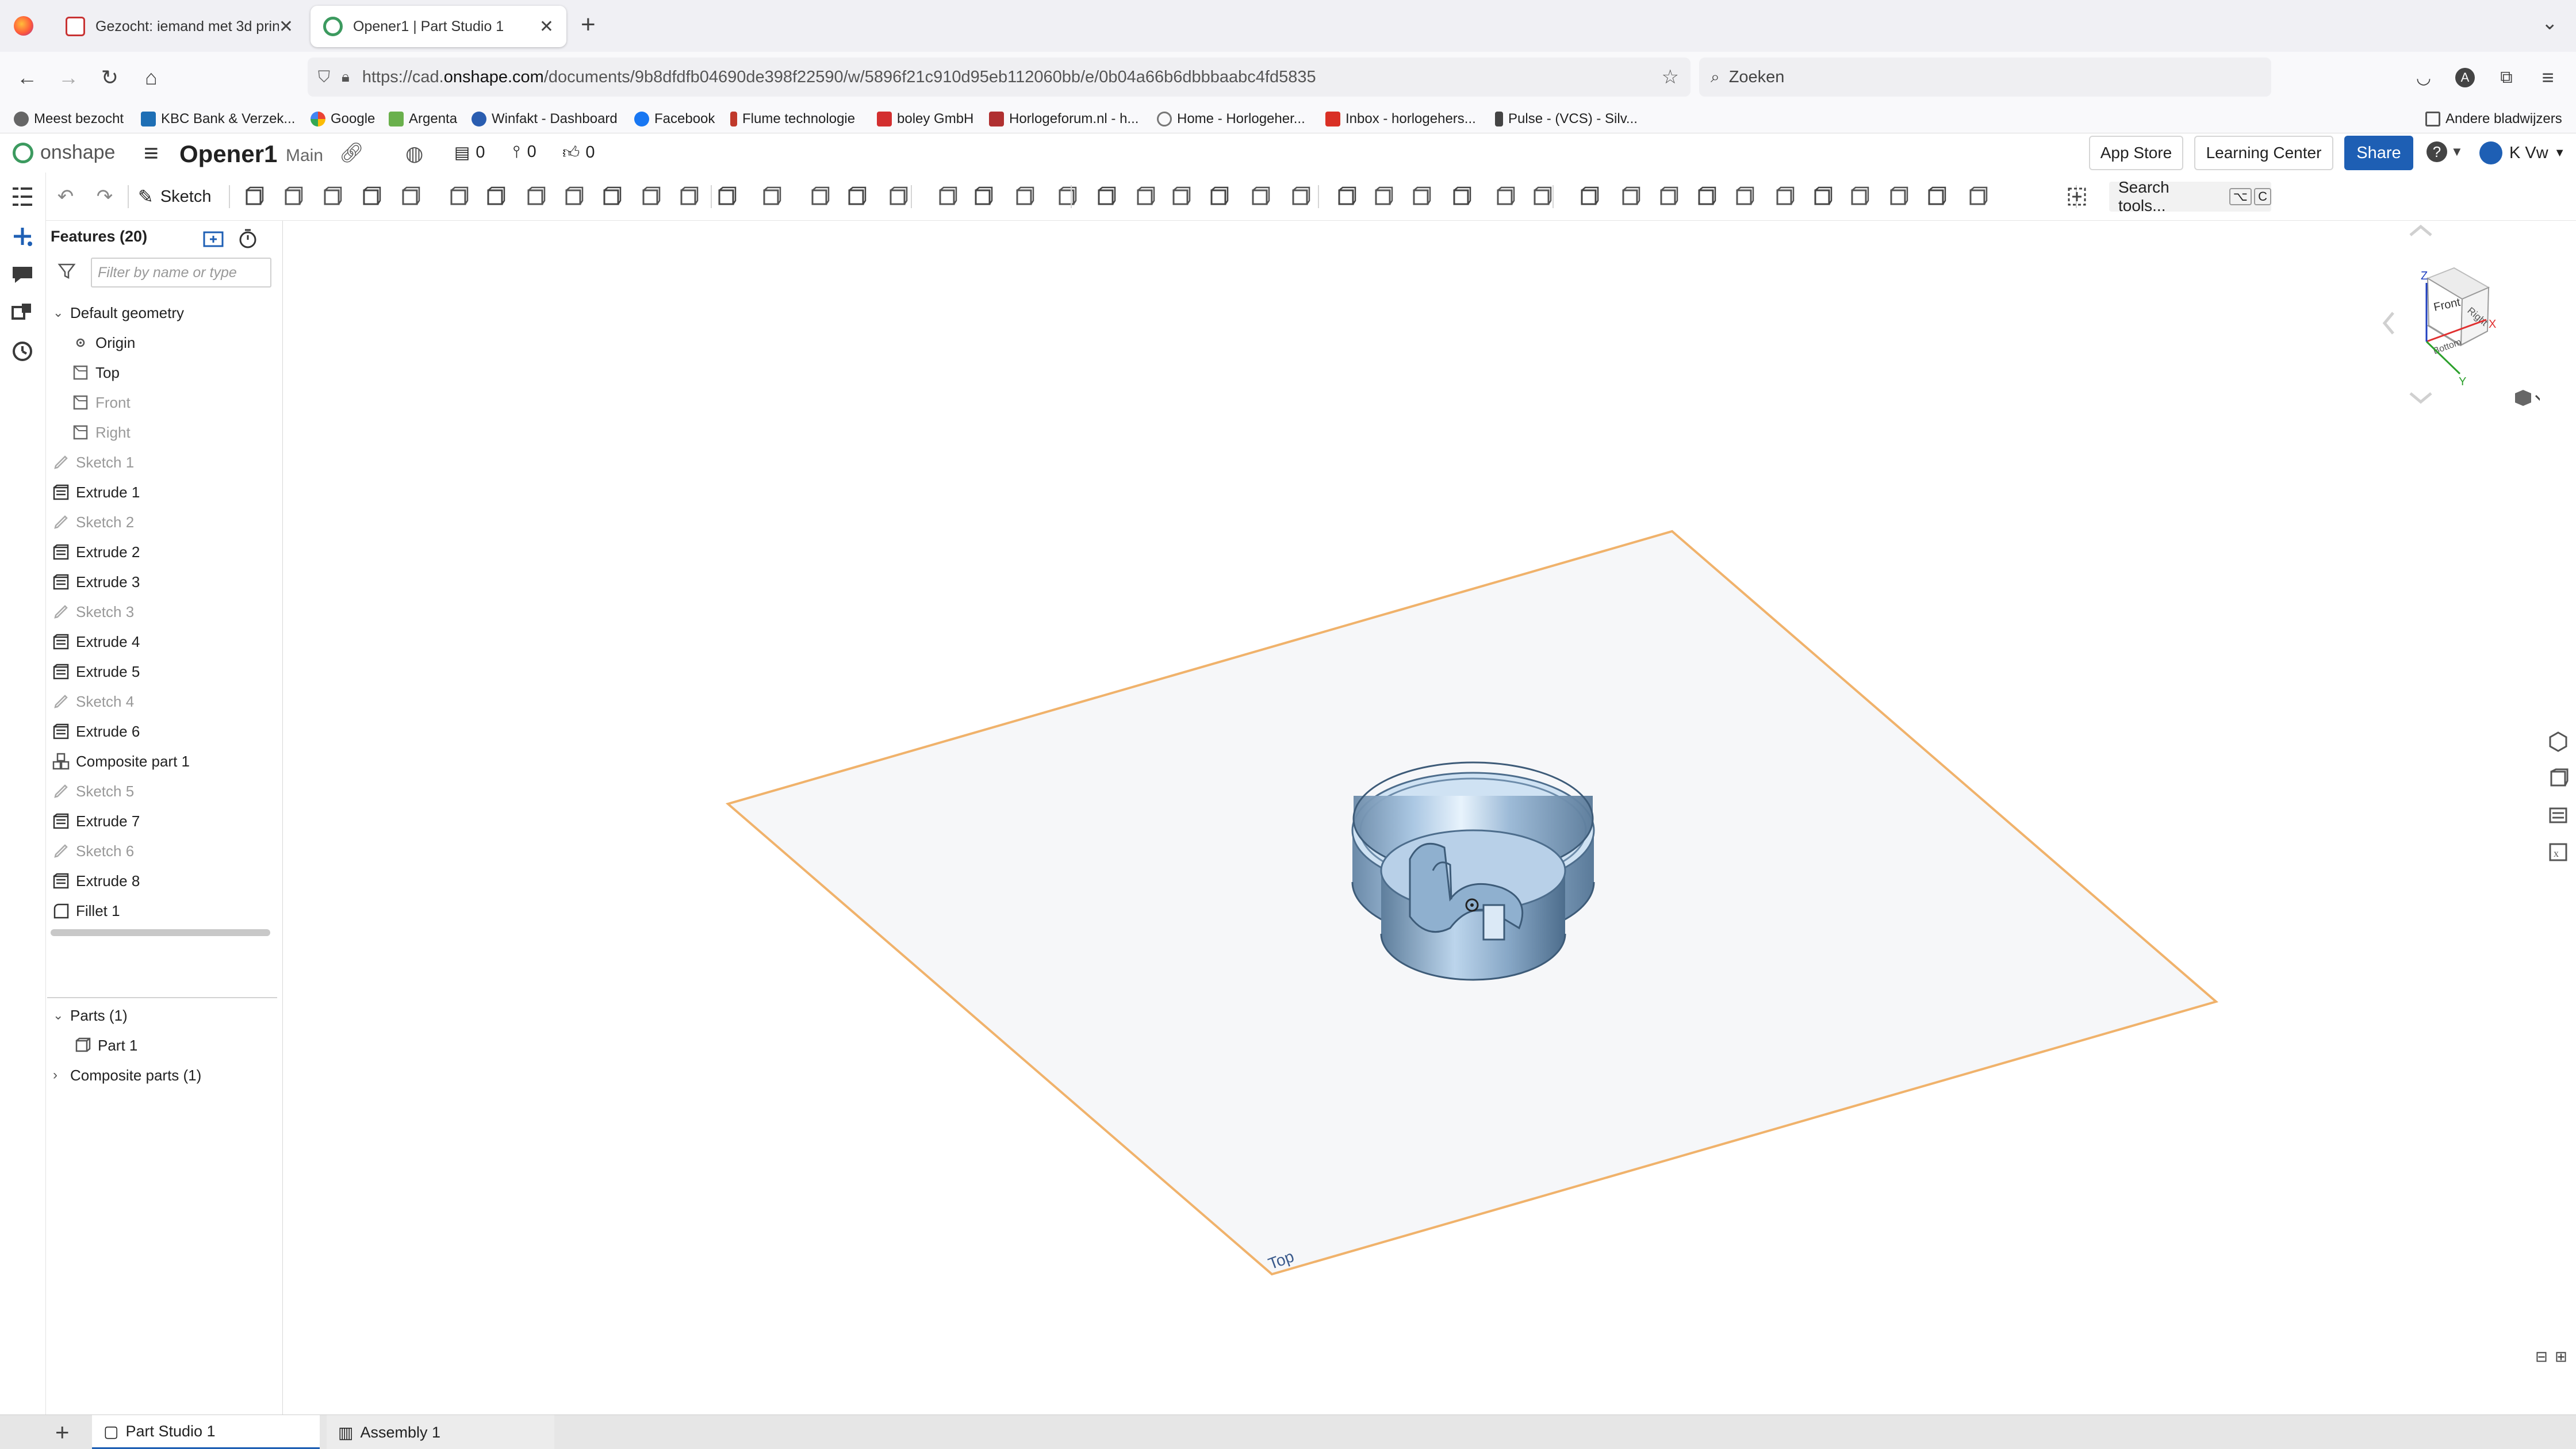  I want to click on close-icon: ✕, so click(286, 27).